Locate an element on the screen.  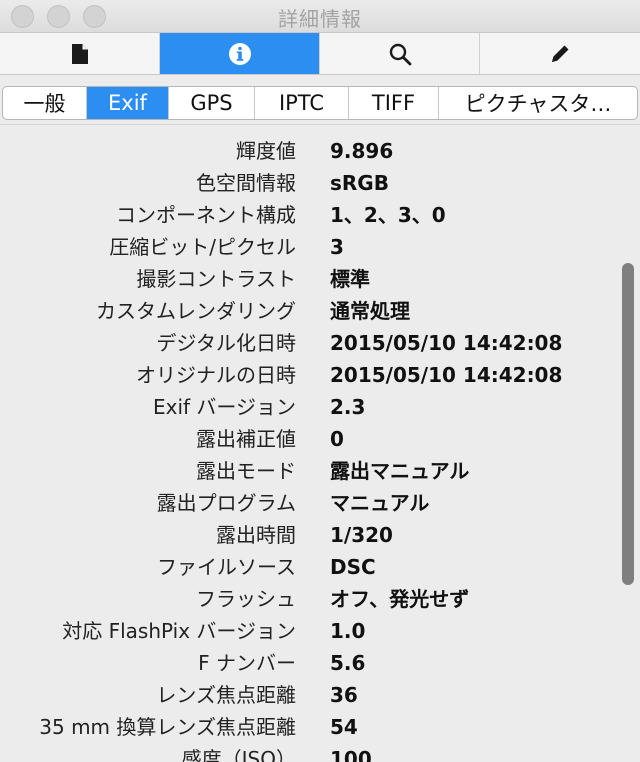
exif-label: 露出補正値 is located at coordinates (246, 439).